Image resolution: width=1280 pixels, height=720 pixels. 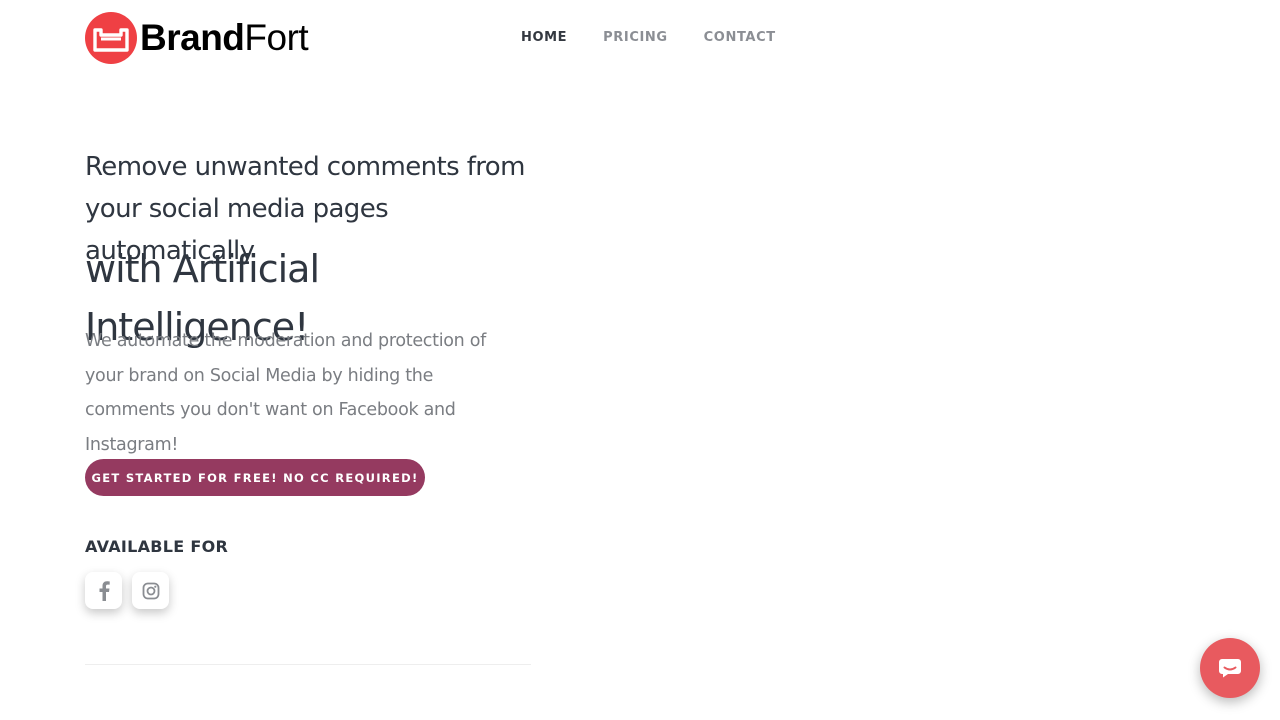 I want to click on instagram-button, so click(x=150, y=590).